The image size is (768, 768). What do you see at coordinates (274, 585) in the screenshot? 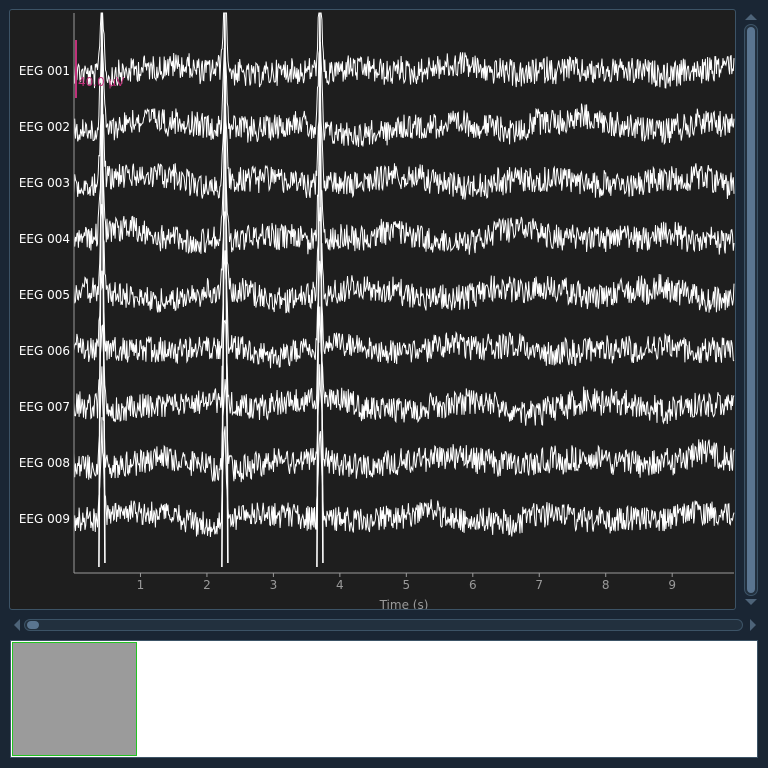
I see `x-tick-label: 3` at bounding box center [274, 585].